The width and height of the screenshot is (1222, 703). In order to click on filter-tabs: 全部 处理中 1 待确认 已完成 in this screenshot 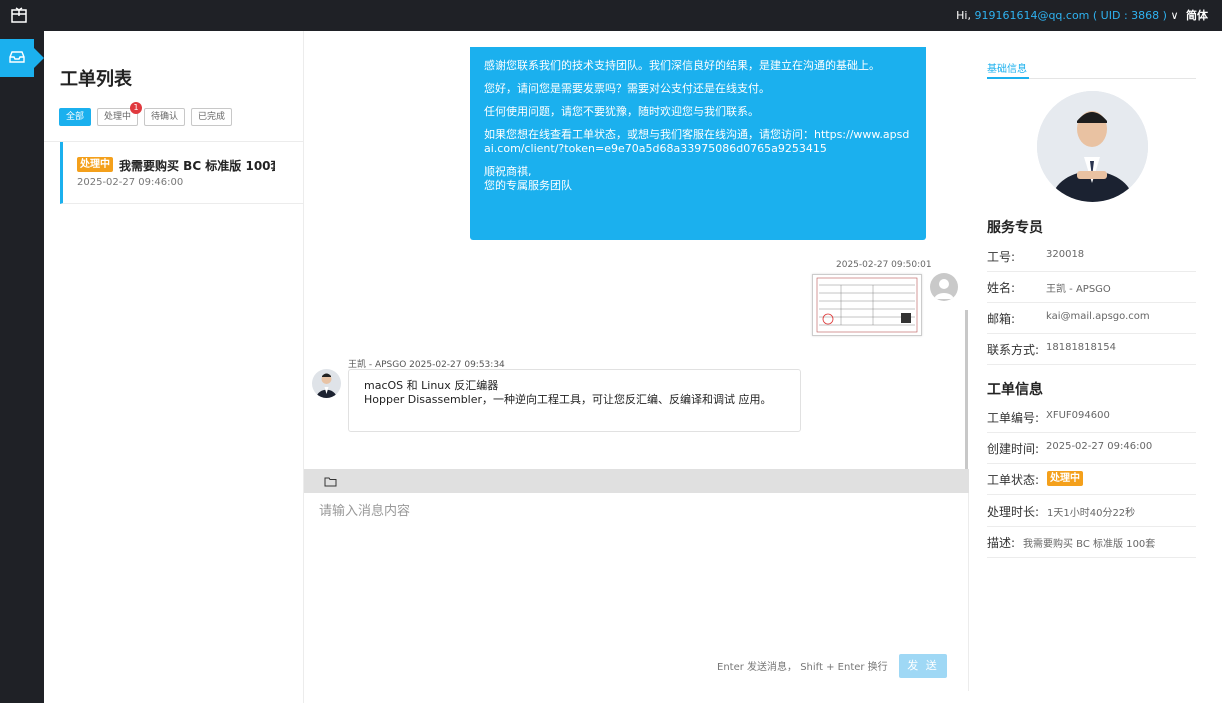, I will do `click(146, 114)`.